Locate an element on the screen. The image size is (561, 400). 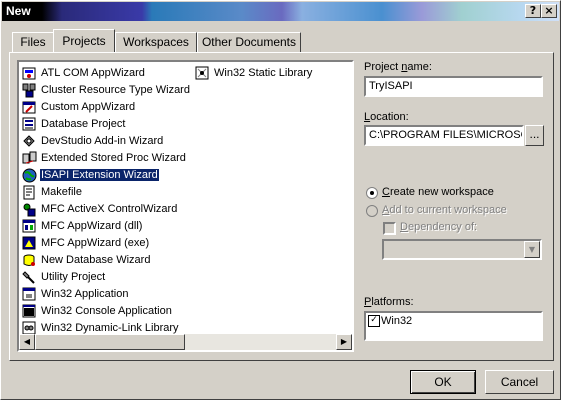
tab-label: Projects is located at coordinates (84, 41).